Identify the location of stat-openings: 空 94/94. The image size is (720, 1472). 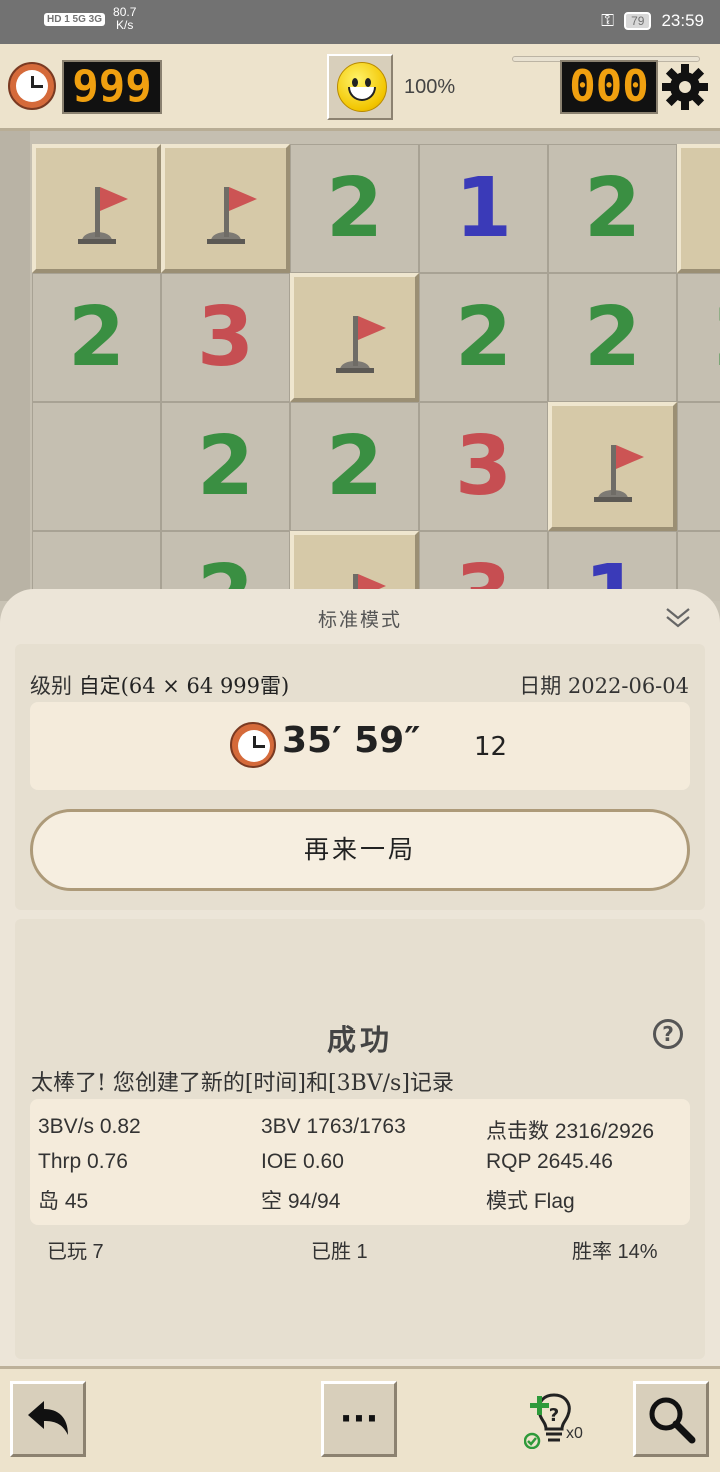
(301, 1201).